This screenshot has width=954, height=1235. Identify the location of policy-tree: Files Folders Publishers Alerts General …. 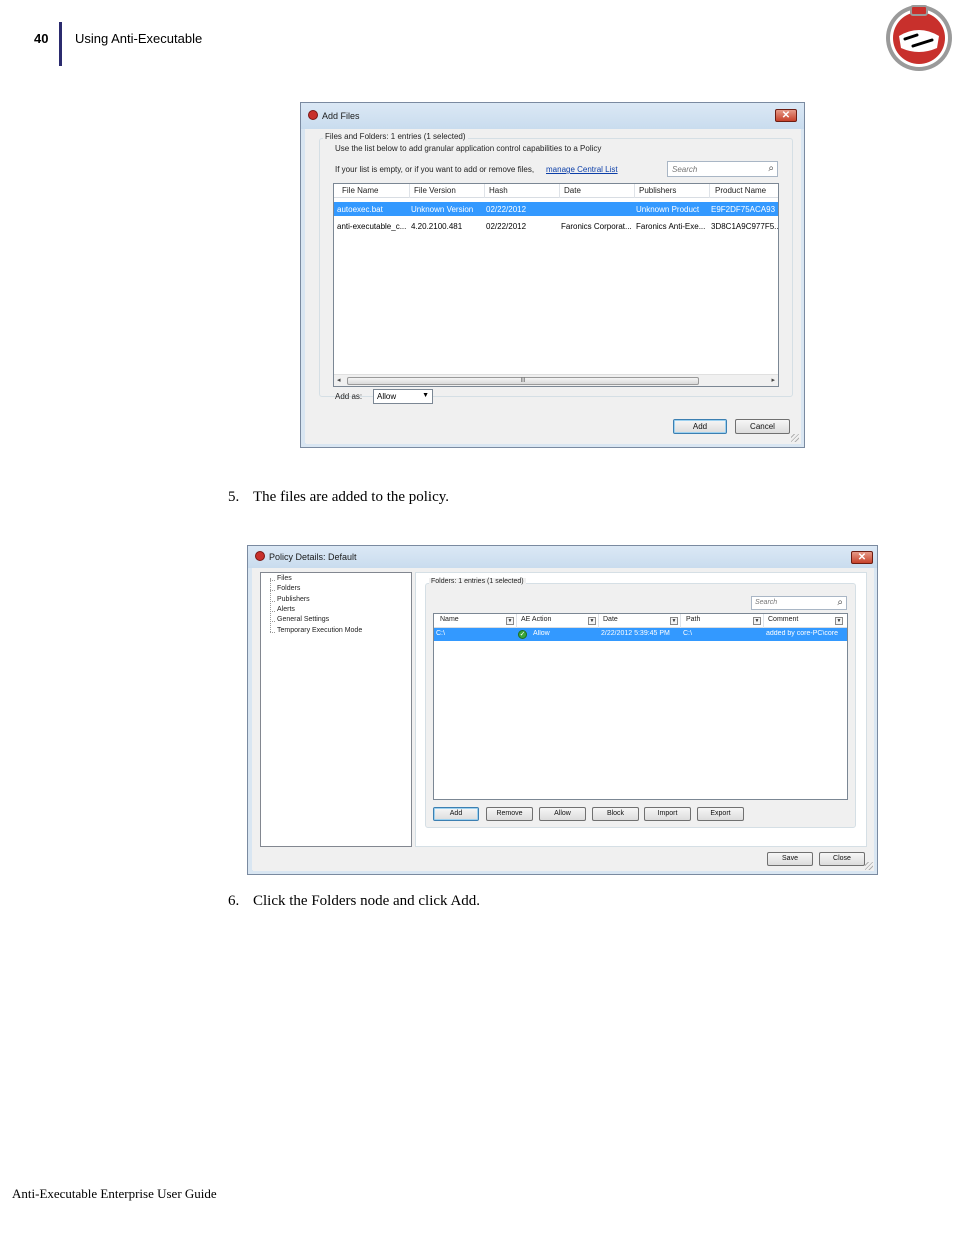
(336, 709).